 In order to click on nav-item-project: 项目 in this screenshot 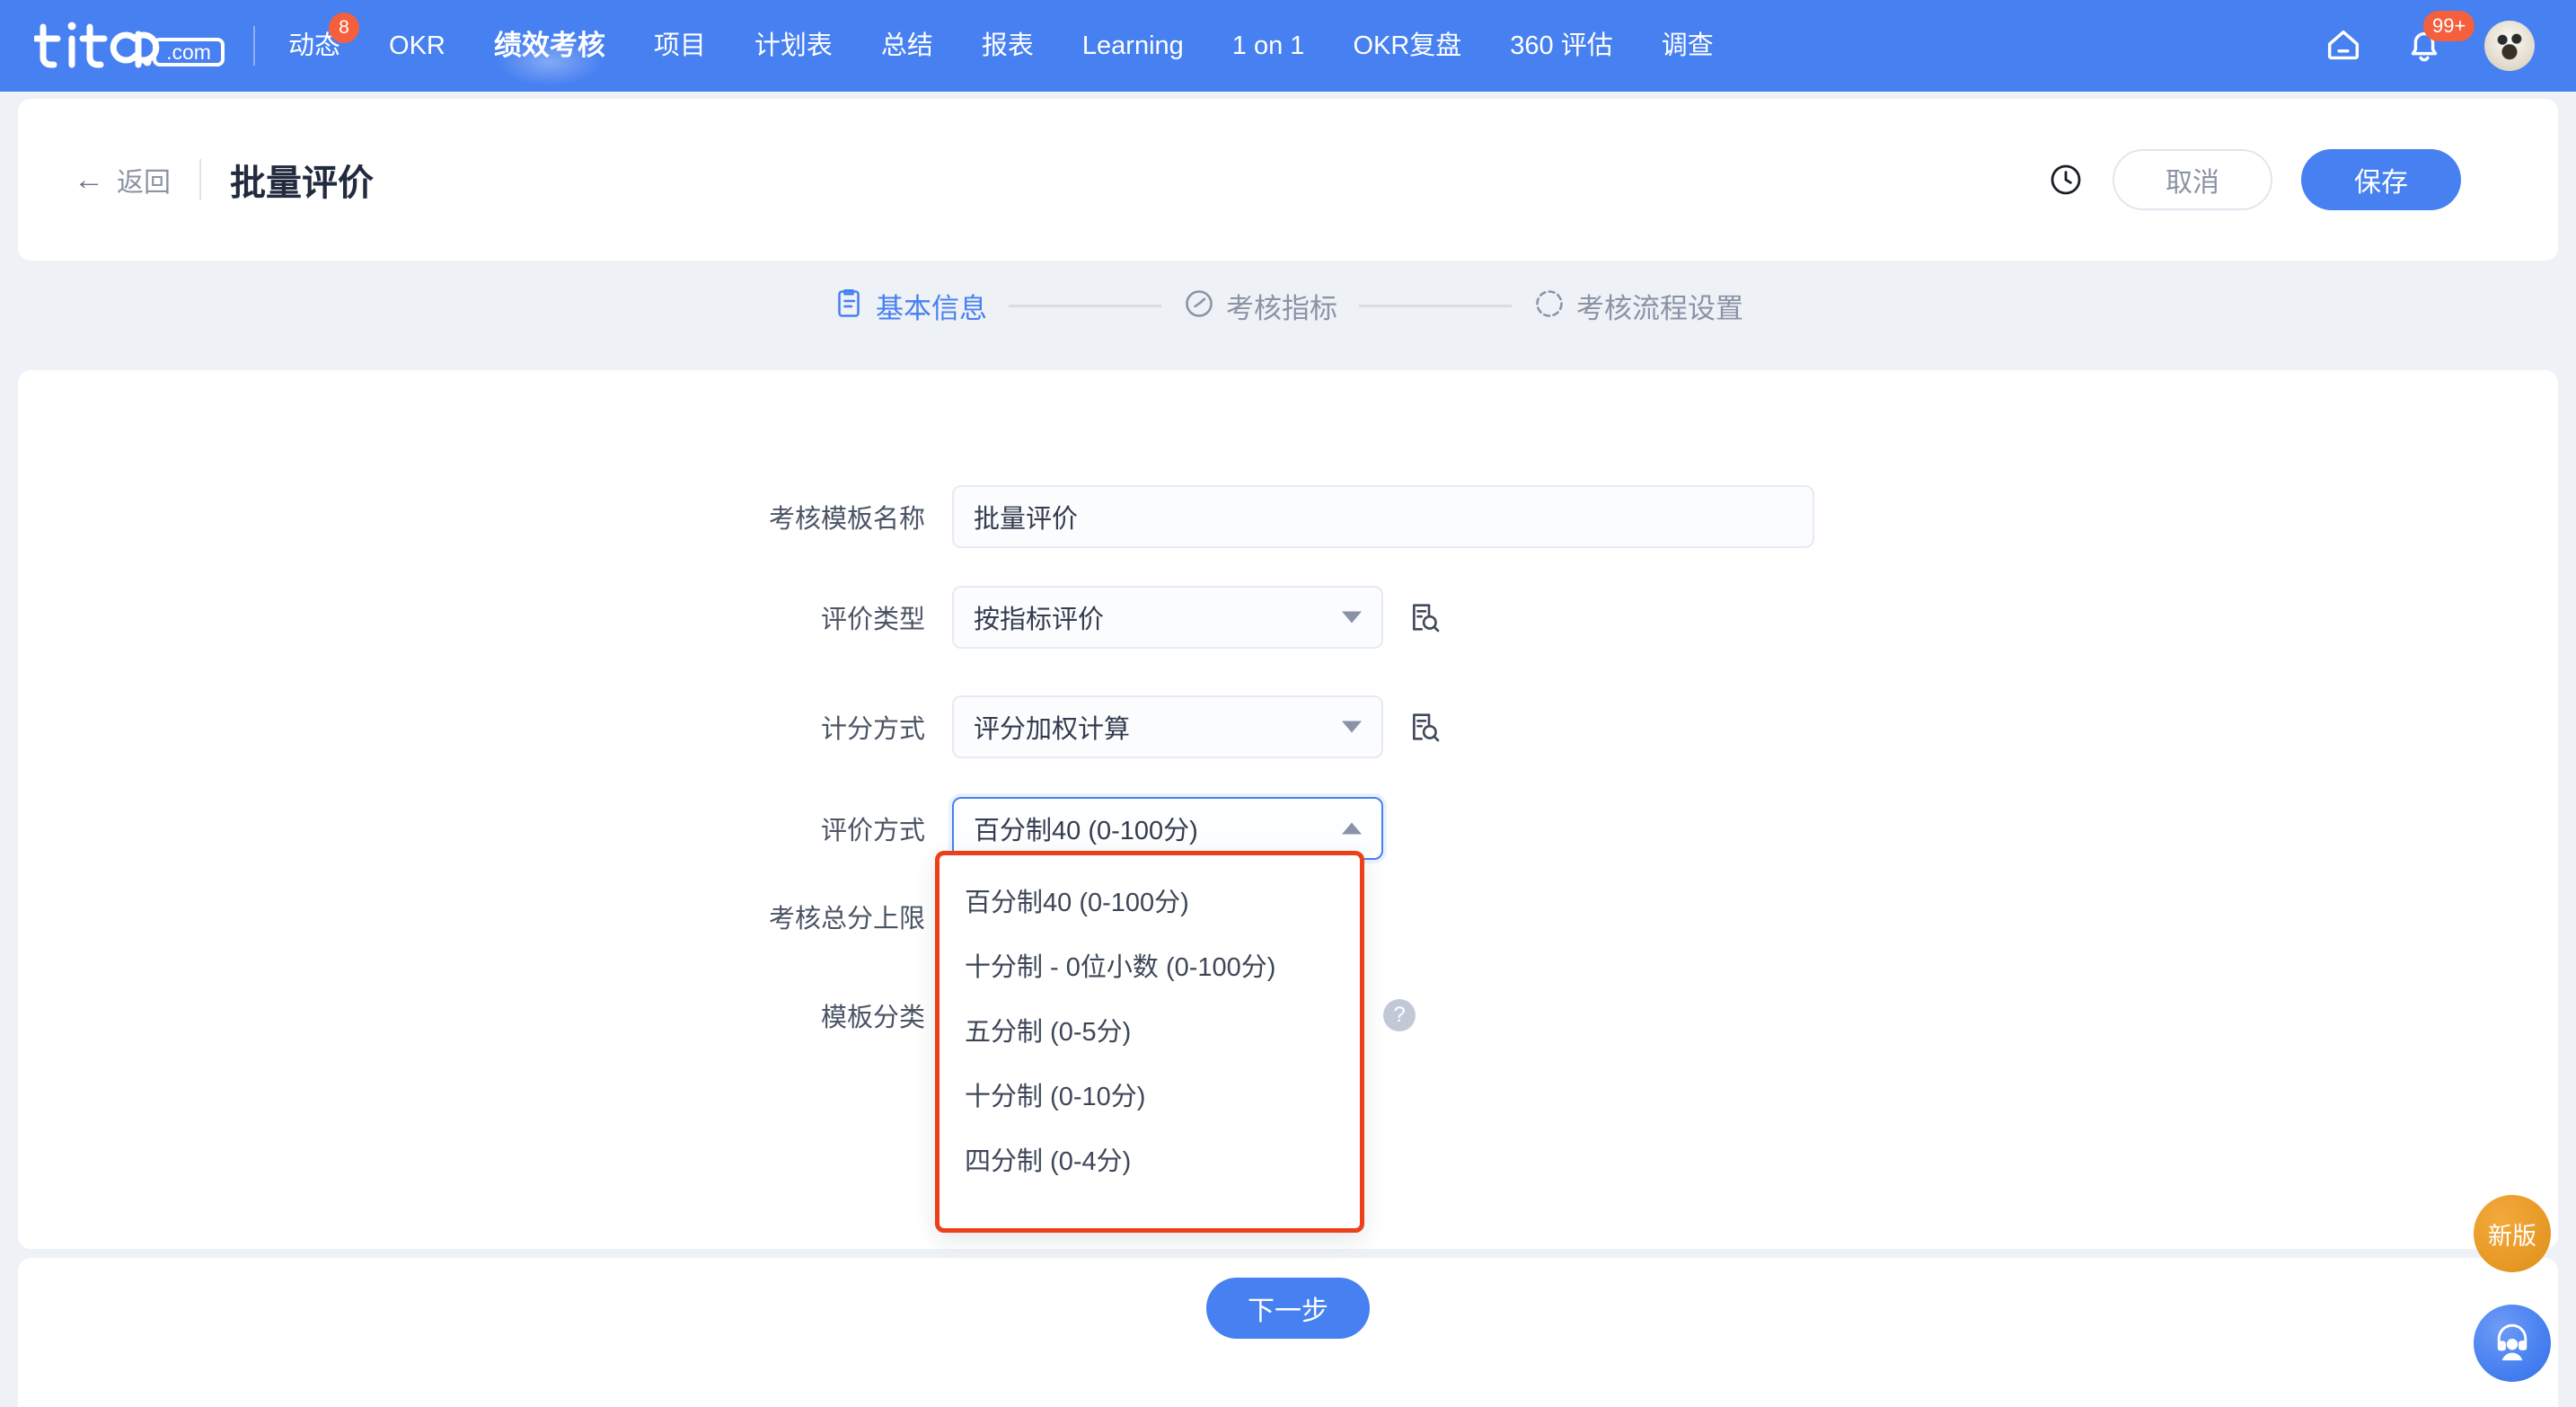, I will do `click(680, 46)`.